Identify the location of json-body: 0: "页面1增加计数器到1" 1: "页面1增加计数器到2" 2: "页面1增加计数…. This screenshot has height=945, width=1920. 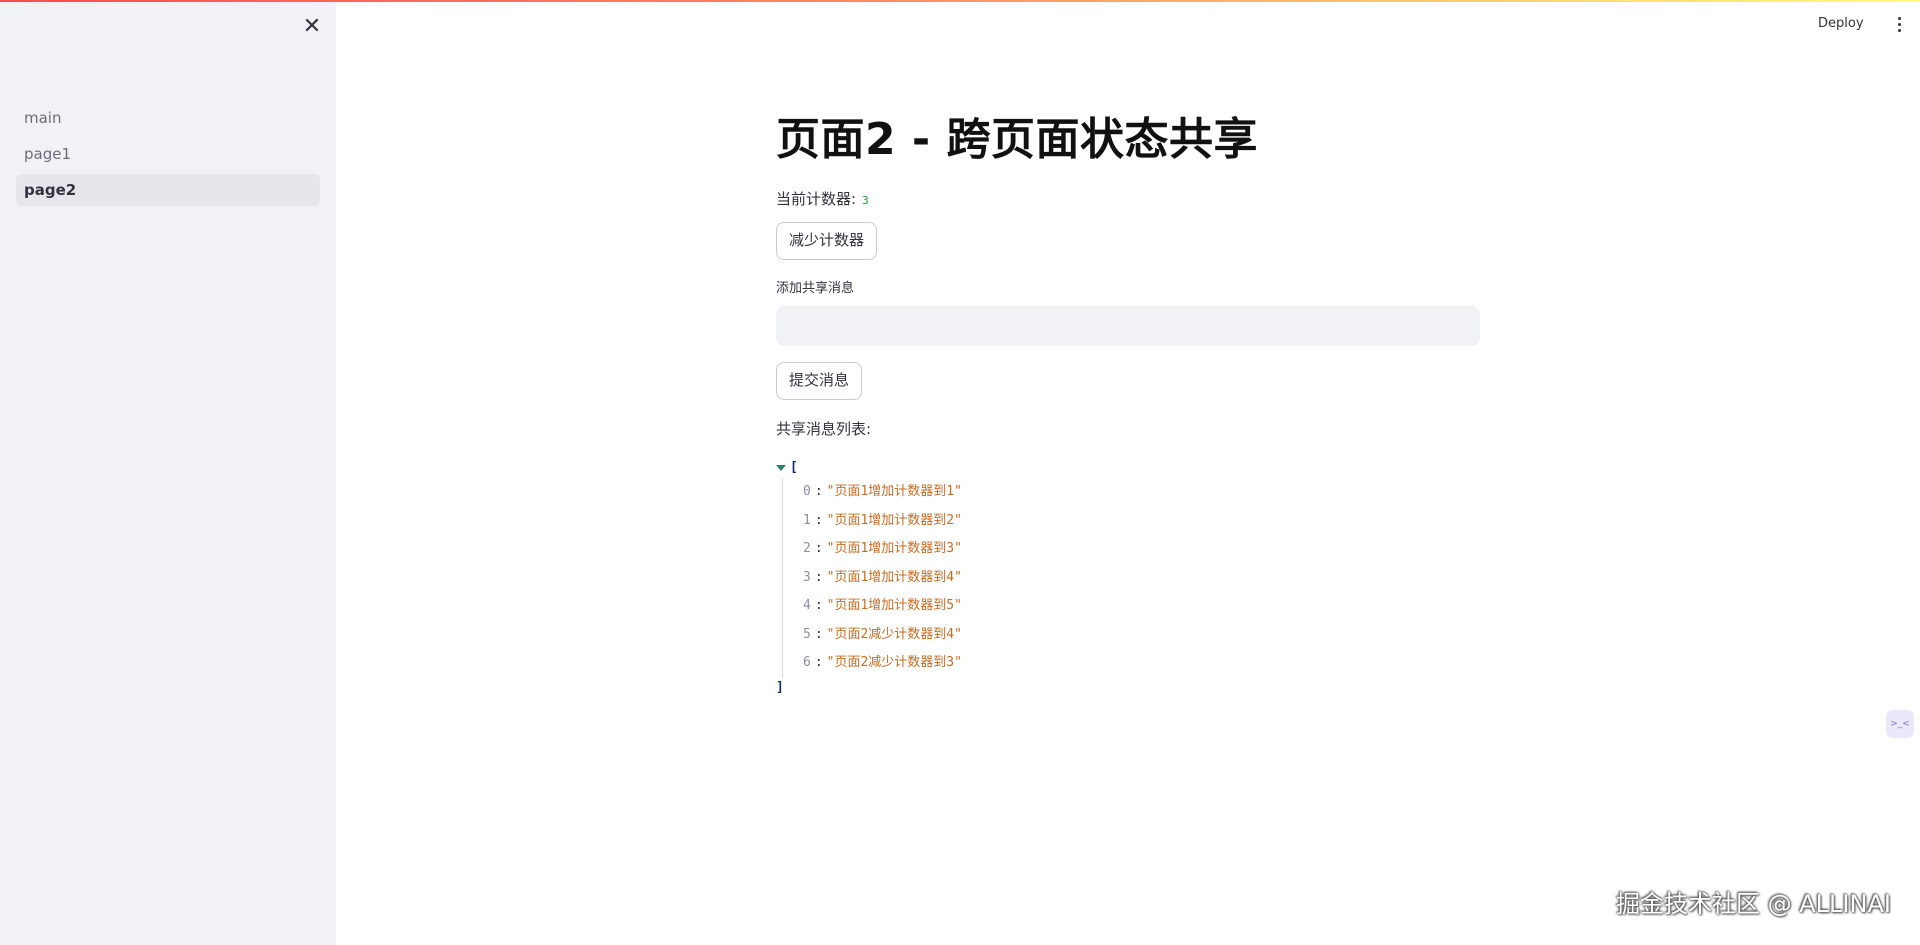
(1131, 578).